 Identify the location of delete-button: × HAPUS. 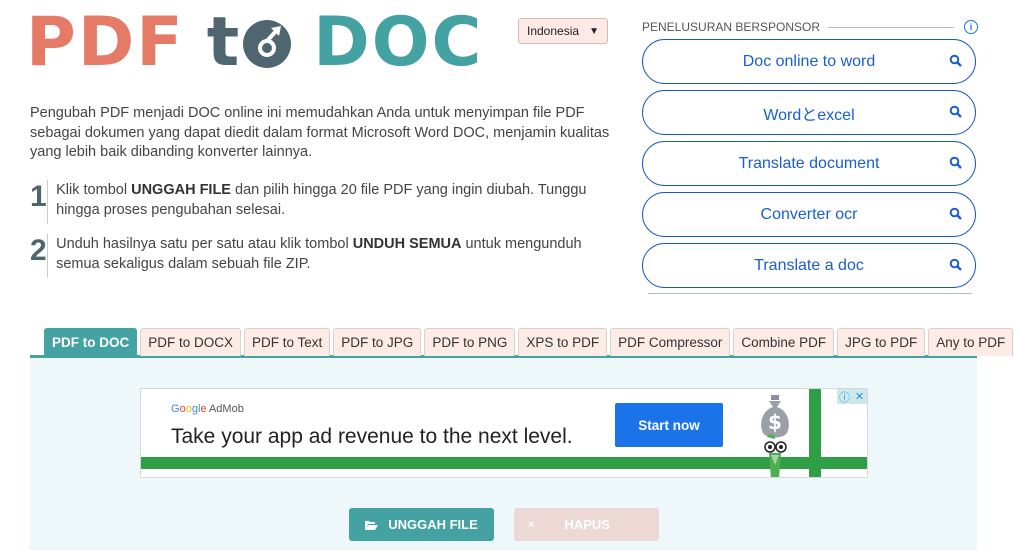
(586, 524).